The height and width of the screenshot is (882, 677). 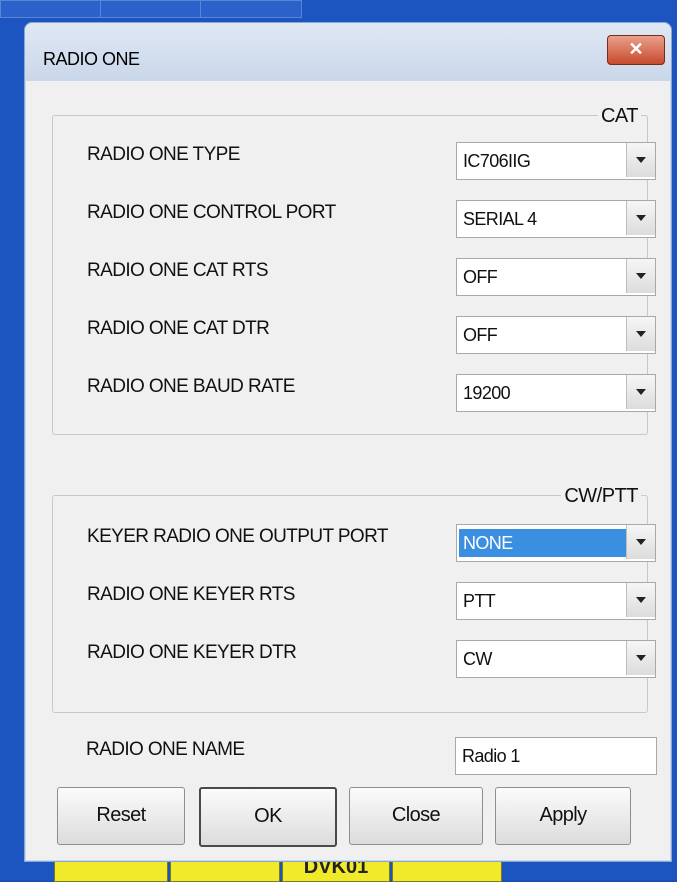 What do you see at coordinates (497, 161) in the screenshot?
I see `radio-type-value: IC706IIG` at bounding box center [497, 161].